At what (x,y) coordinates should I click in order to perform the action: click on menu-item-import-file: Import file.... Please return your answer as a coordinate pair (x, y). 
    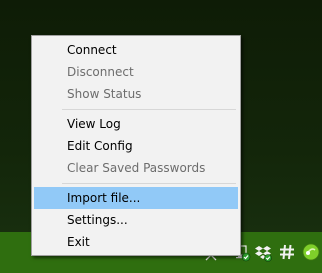
    Looking at the image, I should click on (136, 198).